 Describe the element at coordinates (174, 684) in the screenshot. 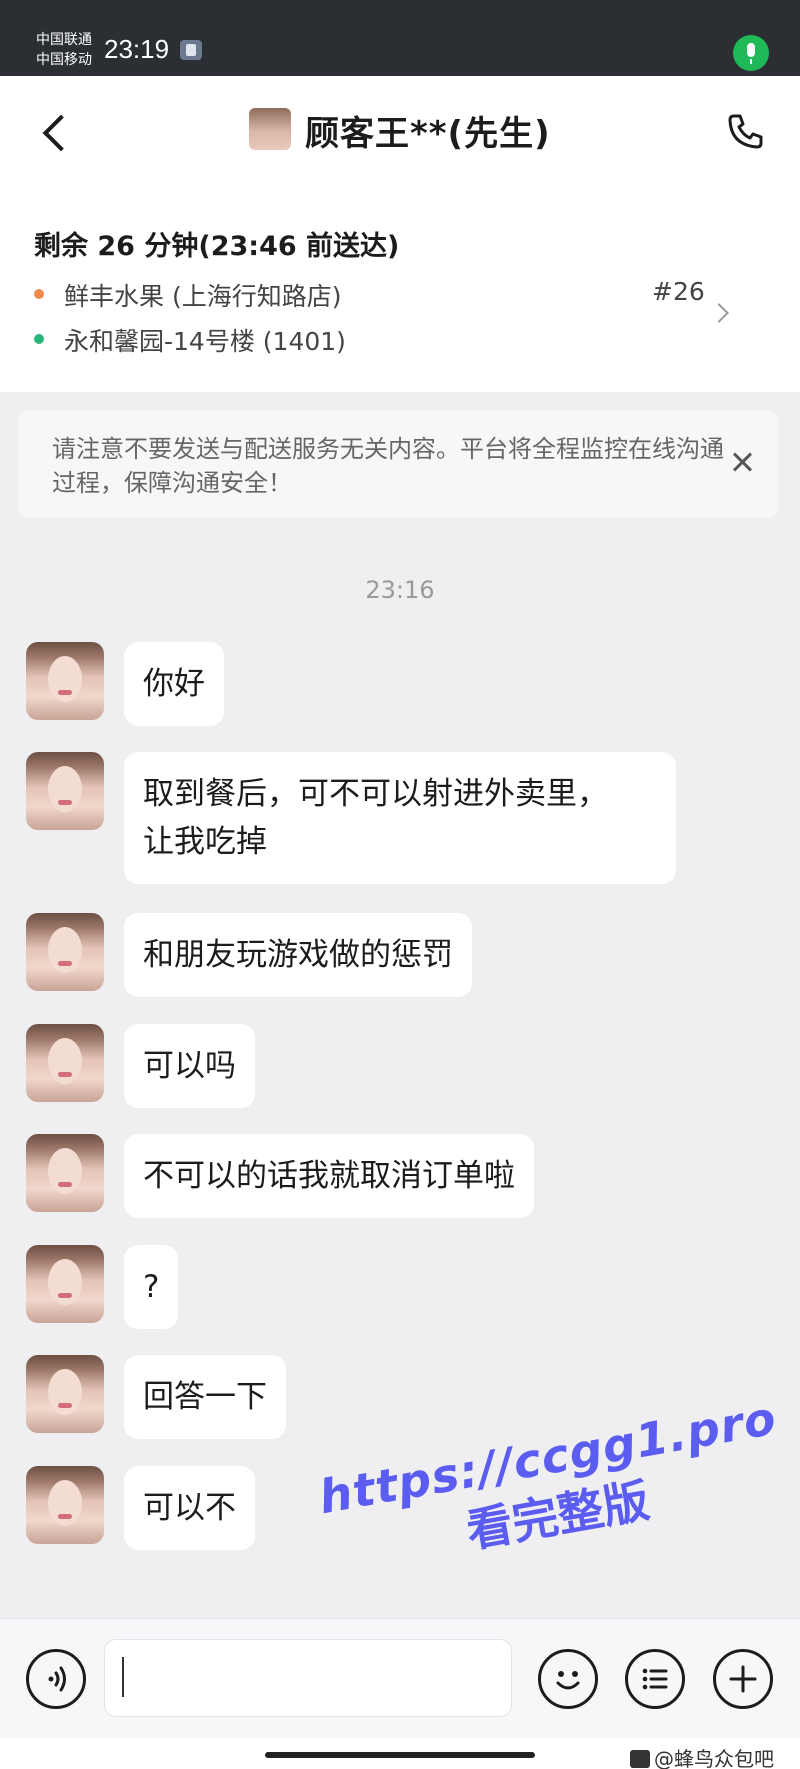

I see `message-bubble: 你好` at that location.